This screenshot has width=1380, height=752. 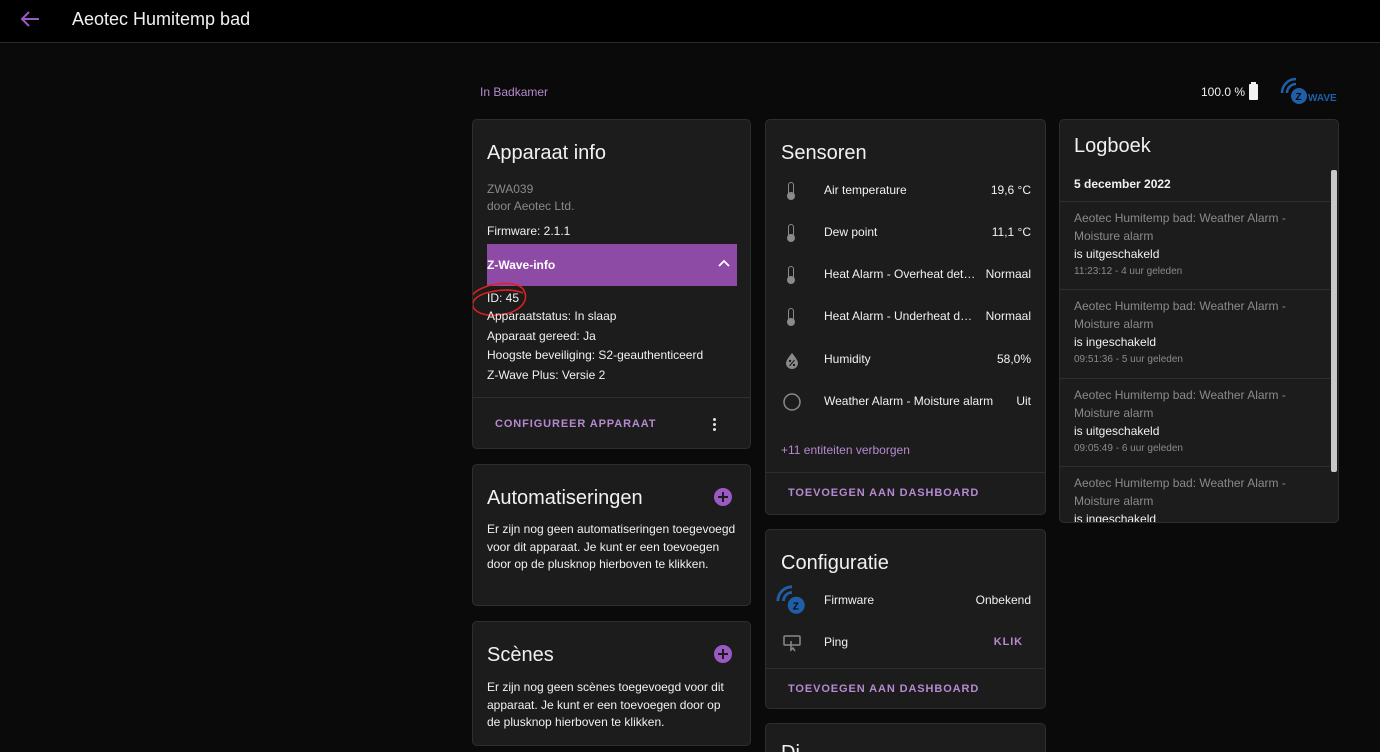 I want to click on card-title: Logboek, so click(x=1112, y=146).